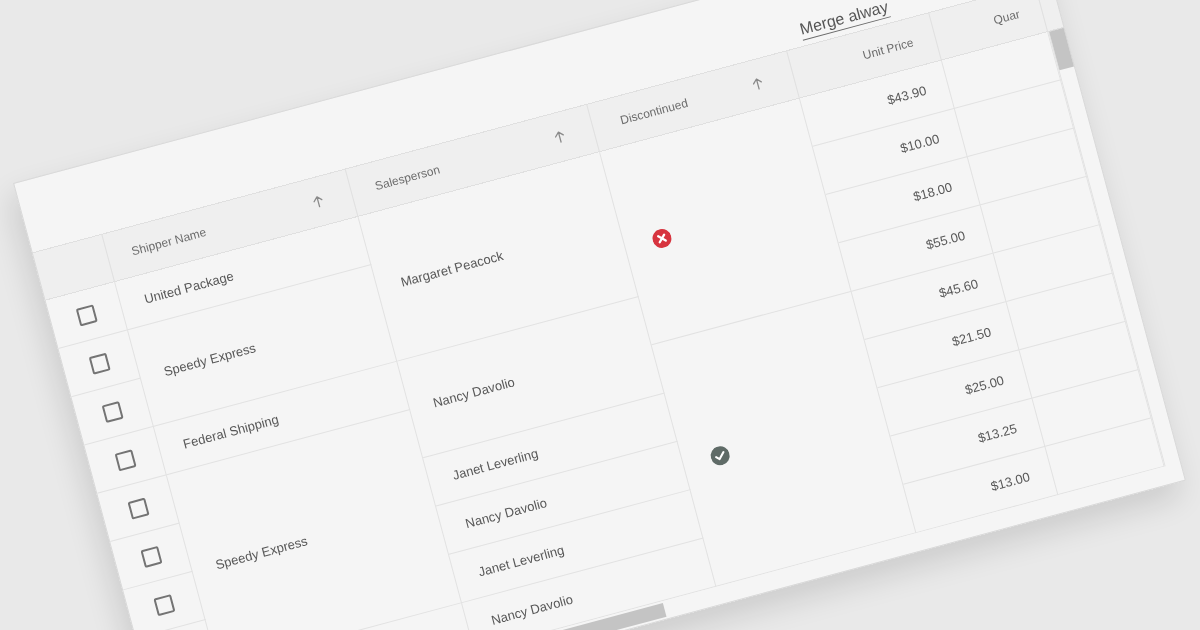 The height and width of the screenshot is (630, 1200). I want to click on shipper-name: Federal Shipping, so click(231, 431).